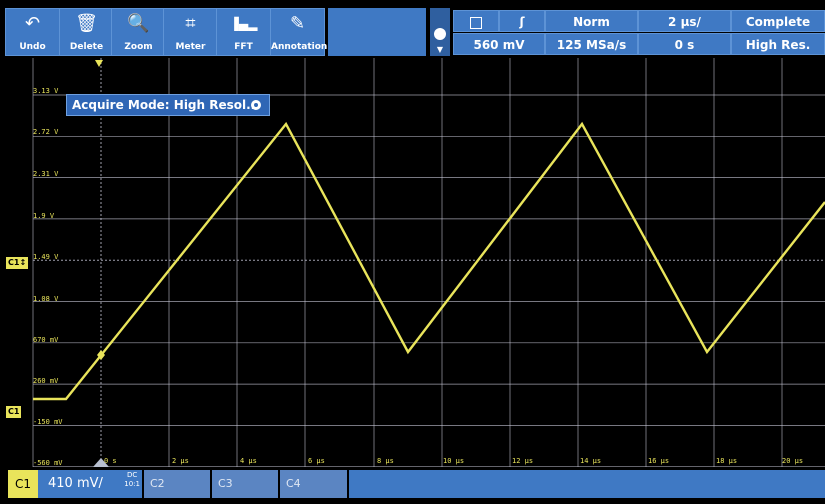 This screenshot has height=504, width=825. What do you see at coordinates (243, 24) in the screenshot?
I see `fft-icon: ▐▄▂` at bounding box center [243, 24].